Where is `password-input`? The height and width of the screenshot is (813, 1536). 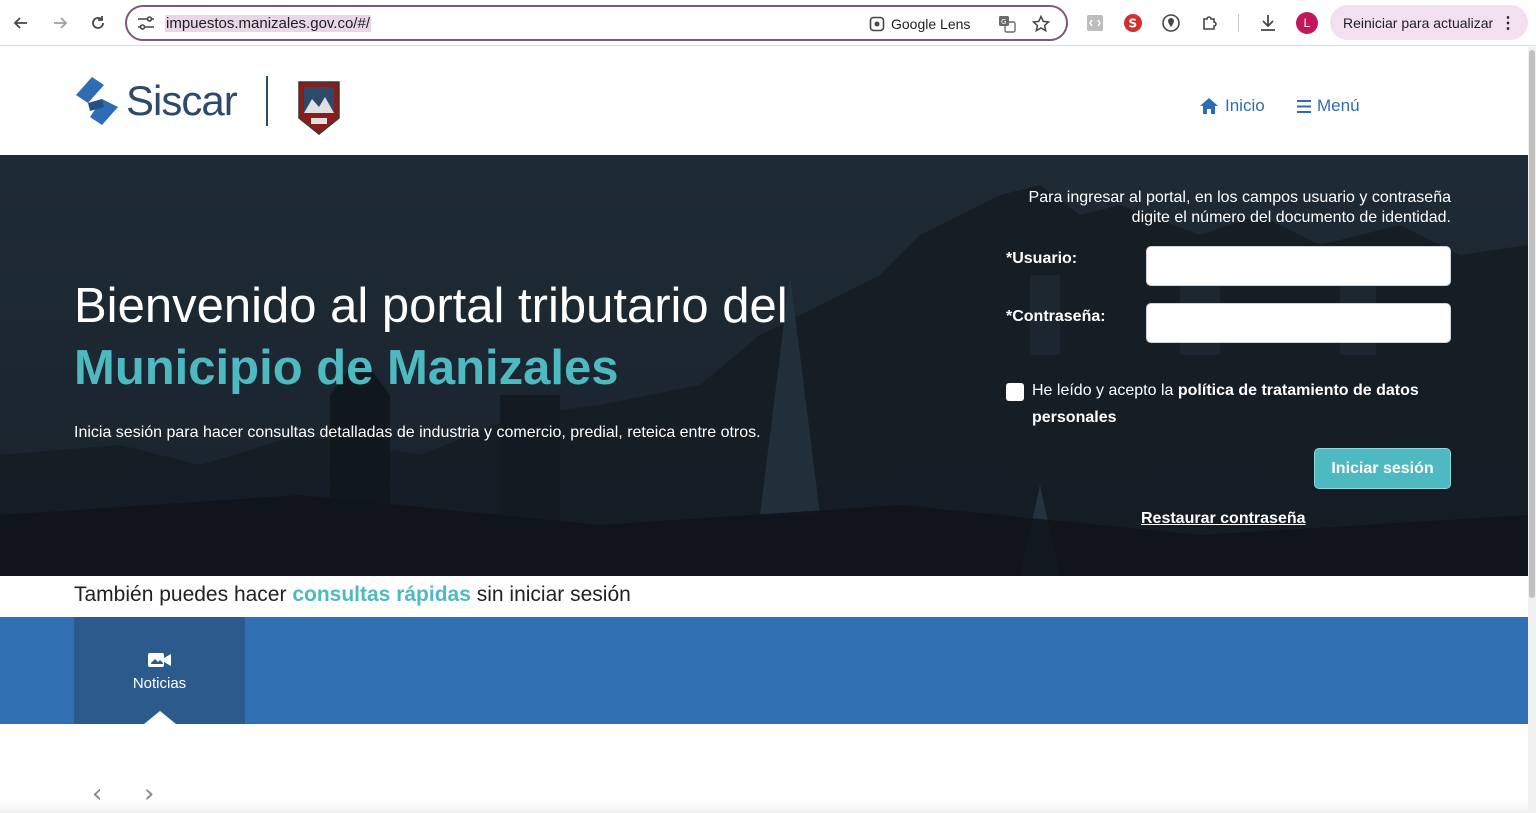
password-input is located at coordinates (1298, 323).